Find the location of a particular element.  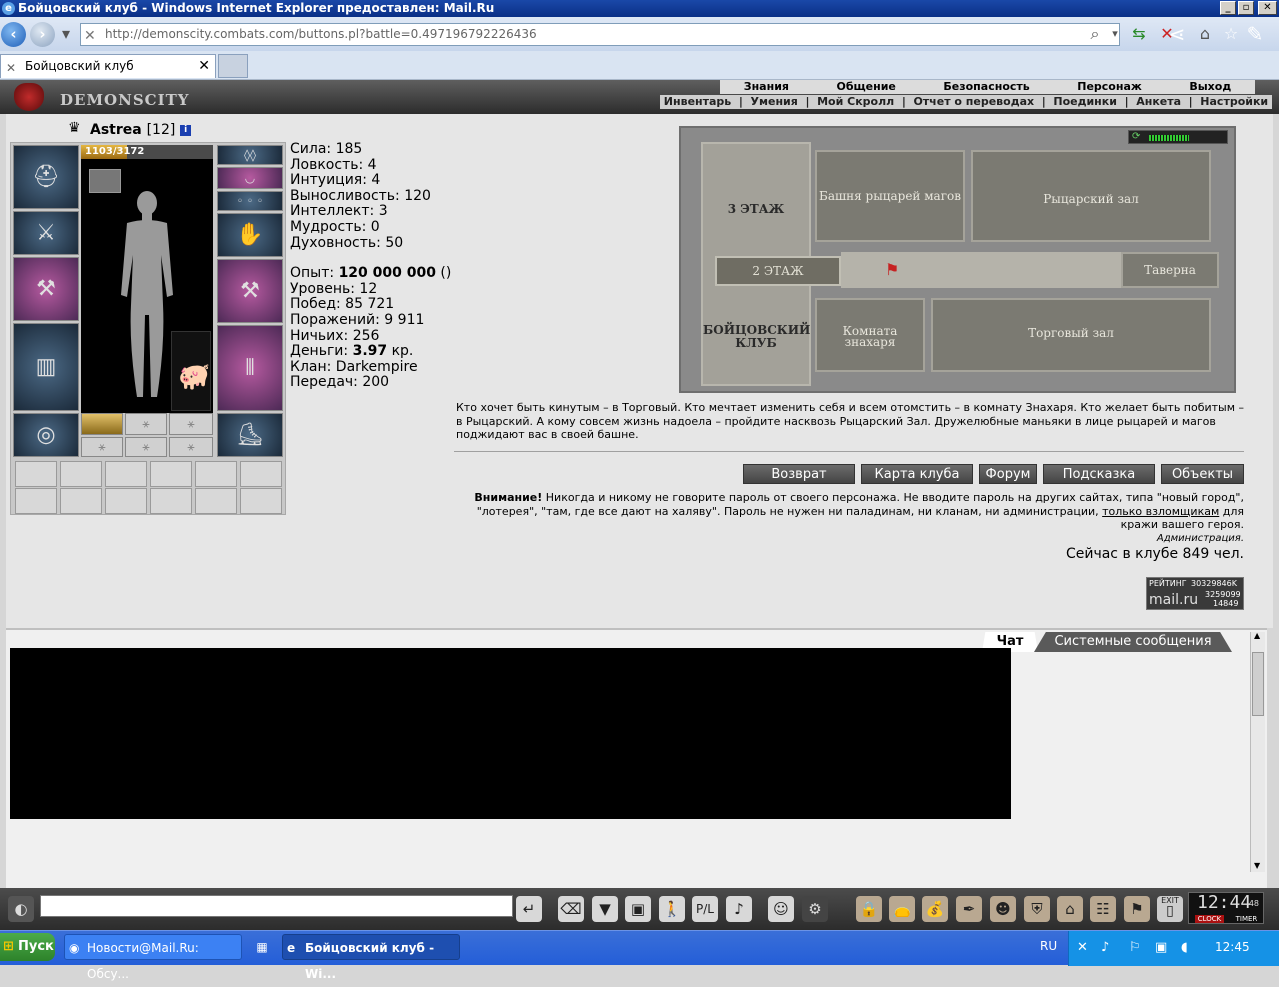

share-icon: ⋖ is located at coordinates (1177, 34).